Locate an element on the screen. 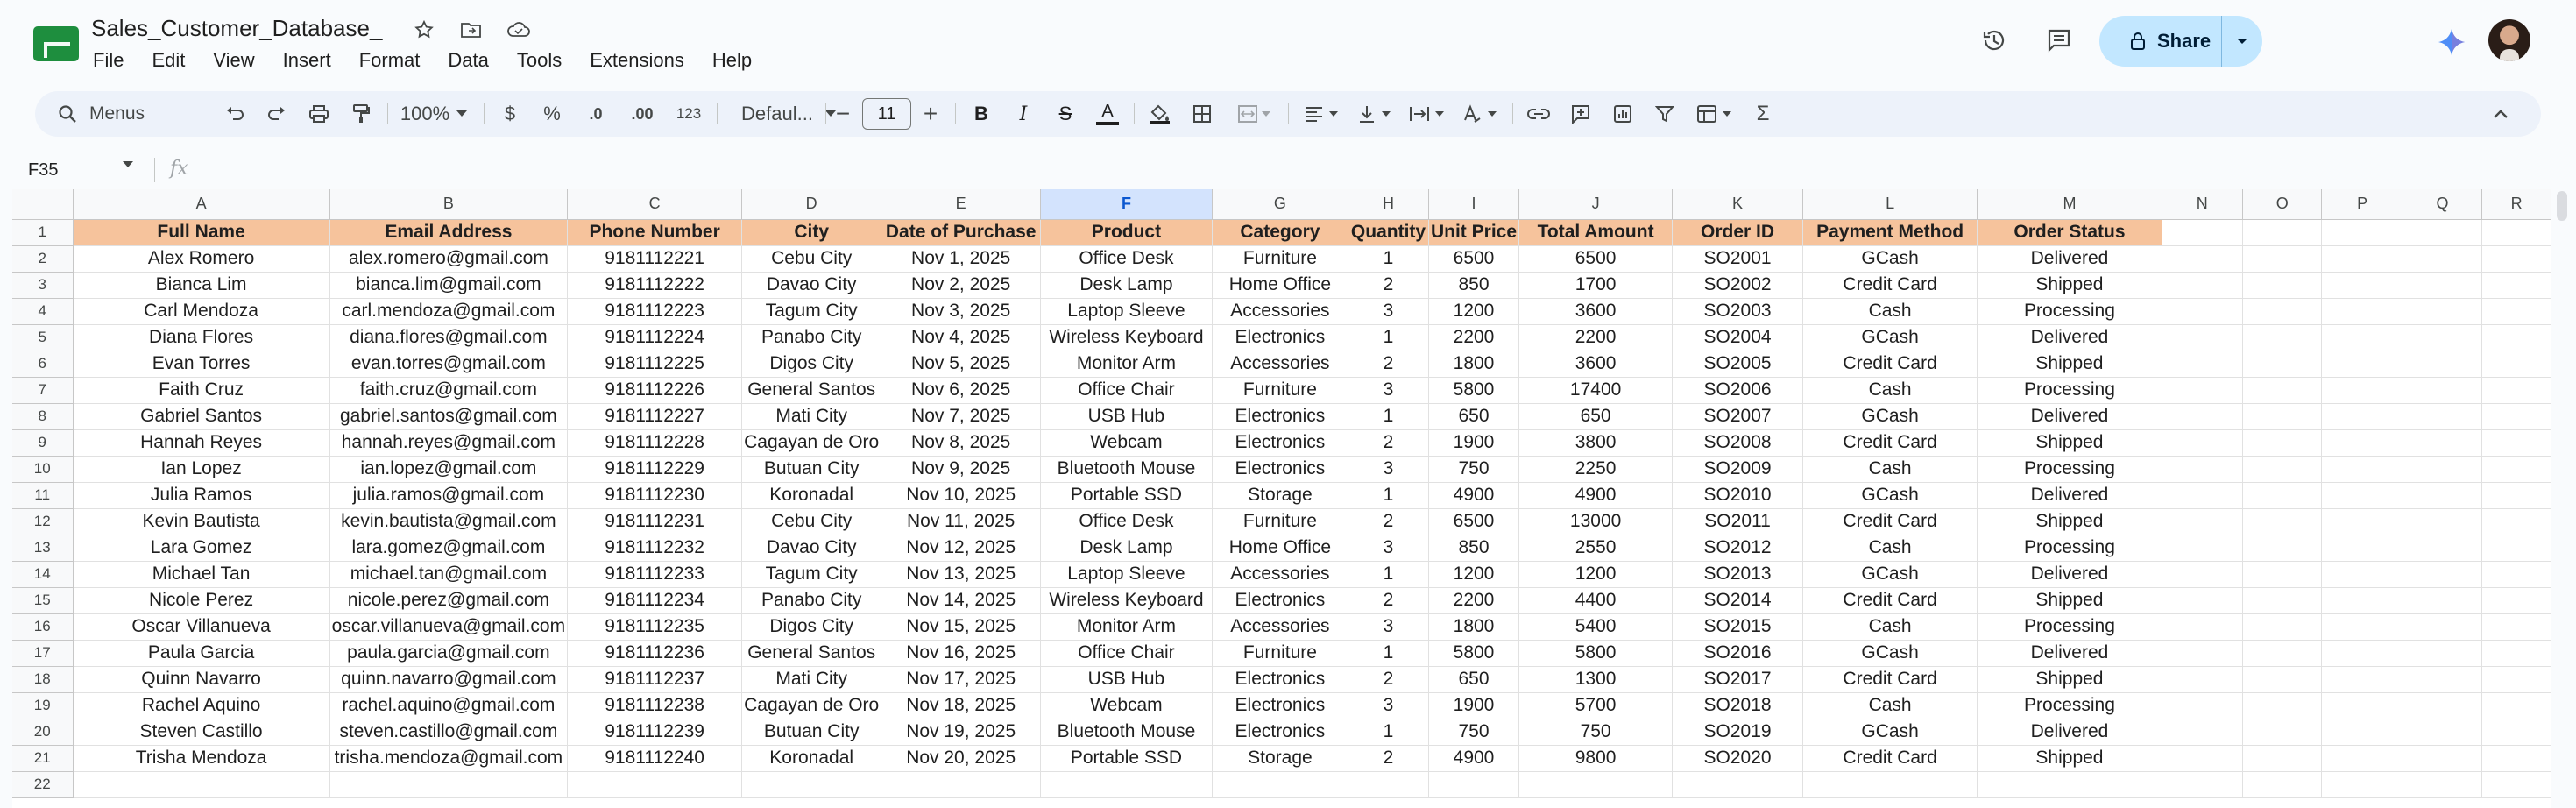 This screenshot has height=808, width=2576. cell: Credit Card is located at coordinates (1890, 521).